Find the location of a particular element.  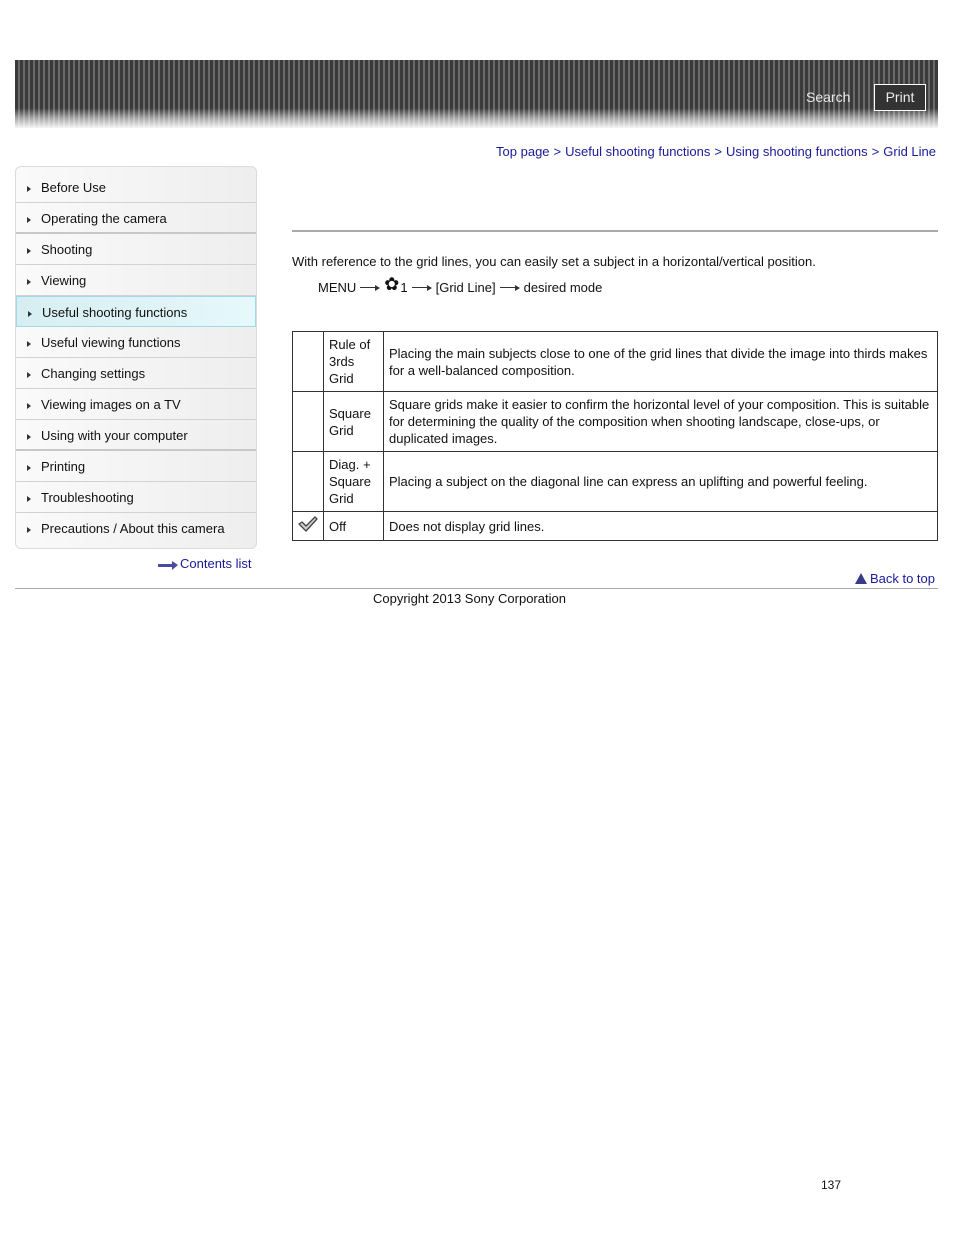

sidebar-item-label: Before Use is located at coordinates (74, 187).